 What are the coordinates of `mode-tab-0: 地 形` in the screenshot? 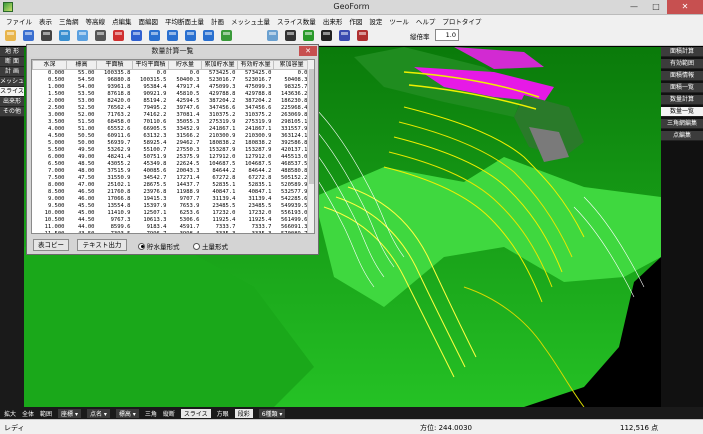 It's located at (12, 52).